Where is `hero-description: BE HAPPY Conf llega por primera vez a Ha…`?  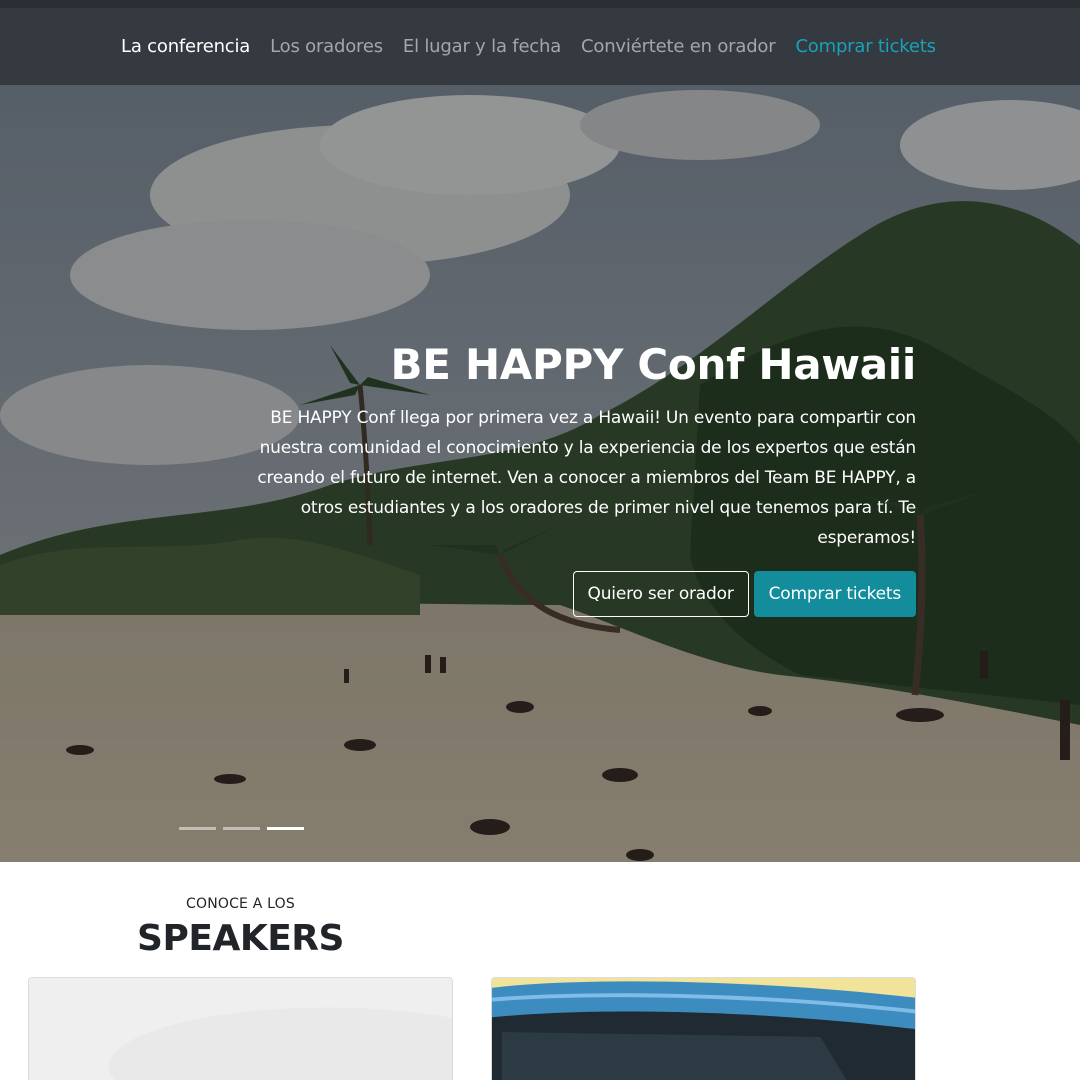
hero-description: BE HAPPY Conf llega por primera vez a Ha… is located at coordinates (586, 478).